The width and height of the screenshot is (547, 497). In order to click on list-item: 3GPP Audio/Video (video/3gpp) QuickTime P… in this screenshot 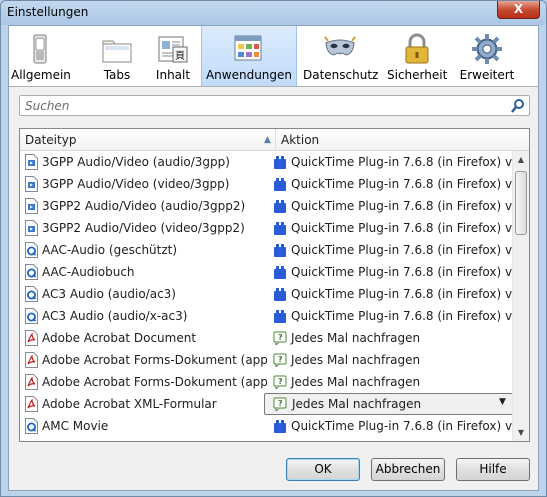, I will do `click(274, 184)`.